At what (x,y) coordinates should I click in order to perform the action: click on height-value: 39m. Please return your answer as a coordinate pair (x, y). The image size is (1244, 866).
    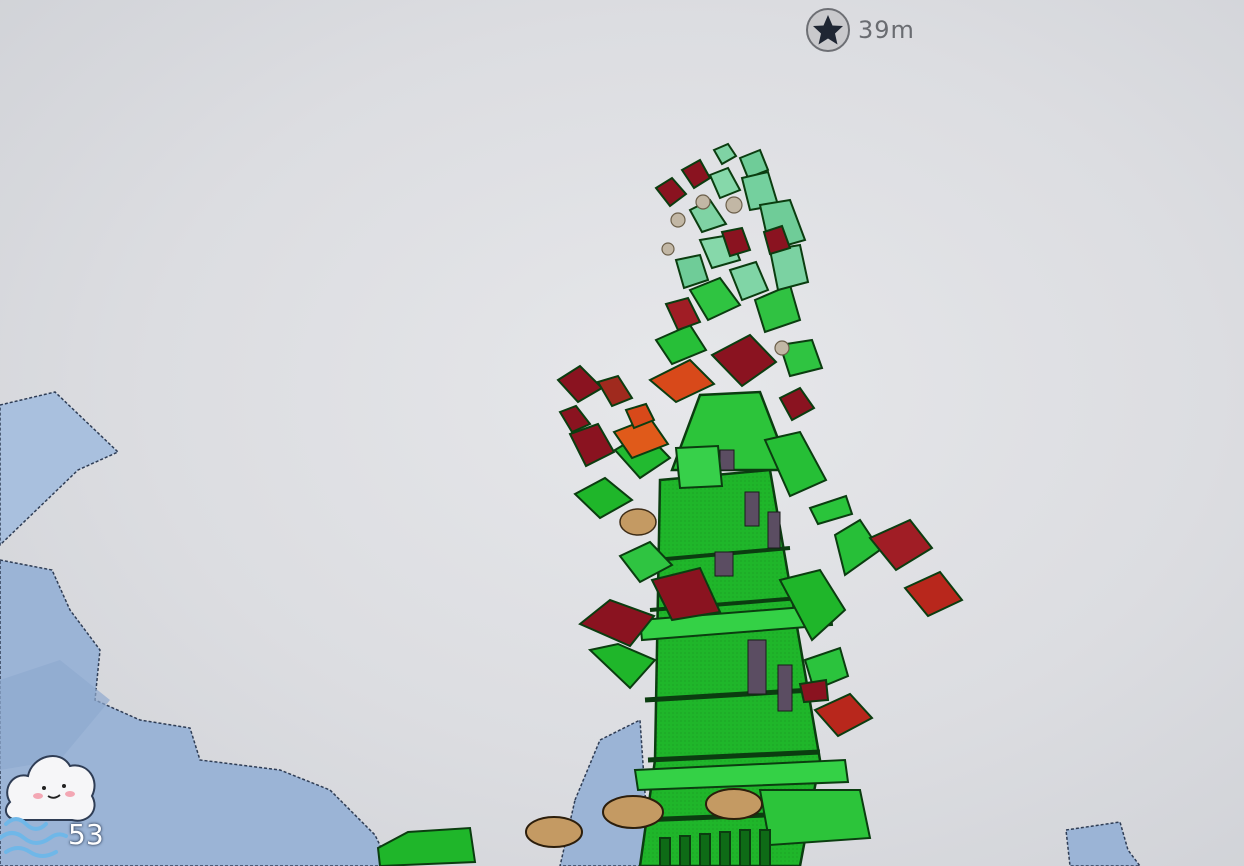
    Looking at the image, I should click on (886, 30).